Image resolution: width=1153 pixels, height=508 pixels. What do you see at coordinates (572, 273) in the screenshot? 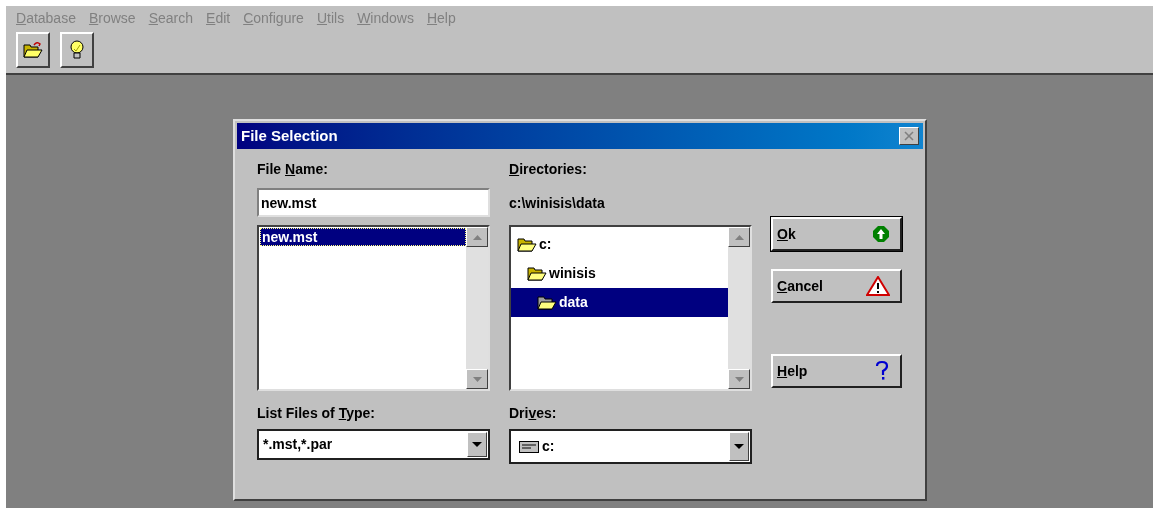
I see `directory-name: winisis` at bounding box center [572, 273].